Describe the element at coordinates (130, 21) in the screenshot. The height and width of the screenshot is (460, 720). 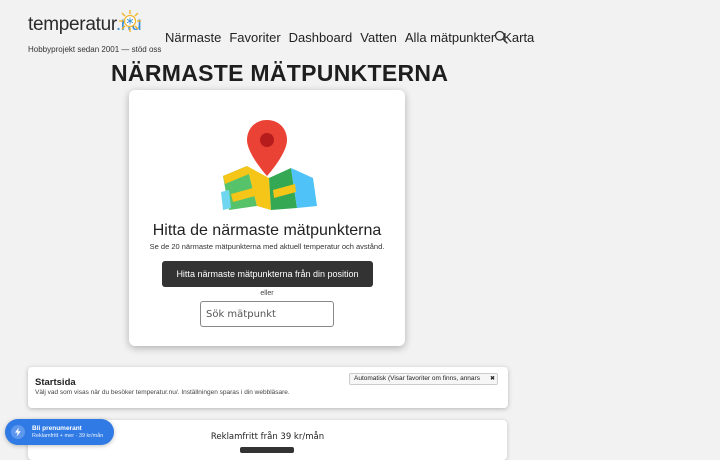
I see `sun-snowflake-icon` at that location.